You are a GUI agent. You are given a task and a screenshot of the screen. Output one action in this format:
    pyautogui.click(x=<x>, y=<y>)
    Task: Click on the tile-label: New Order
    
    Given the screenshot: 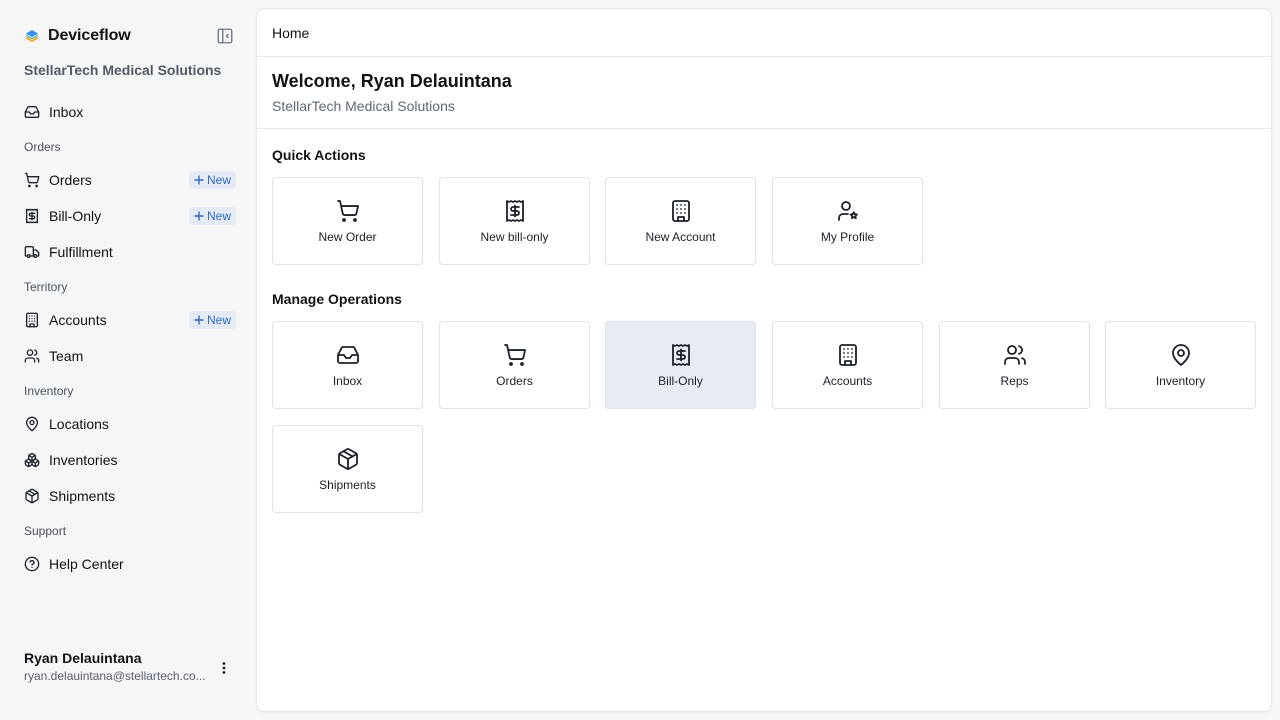 What is the action you would take?
    pyautogui.click(x=347, y=236)
    